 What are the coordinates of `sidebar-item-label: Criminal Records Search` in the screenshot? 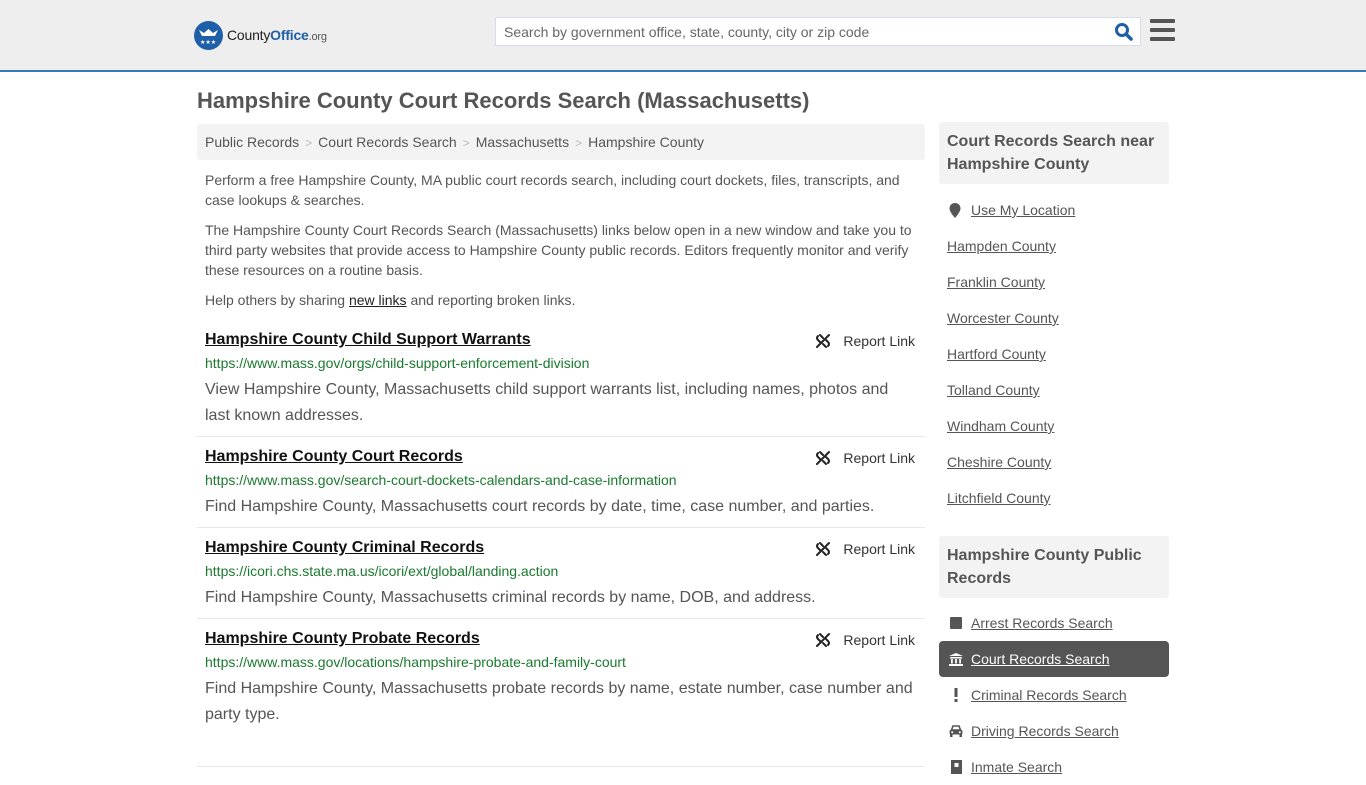 It's located at (1049, 695).